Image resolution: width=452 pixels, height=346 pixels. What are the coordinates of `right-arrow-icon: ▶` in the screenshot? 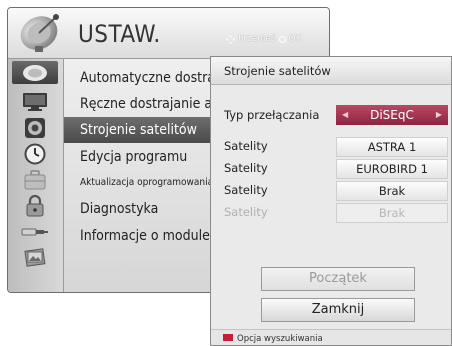 It's located at (439, 115).